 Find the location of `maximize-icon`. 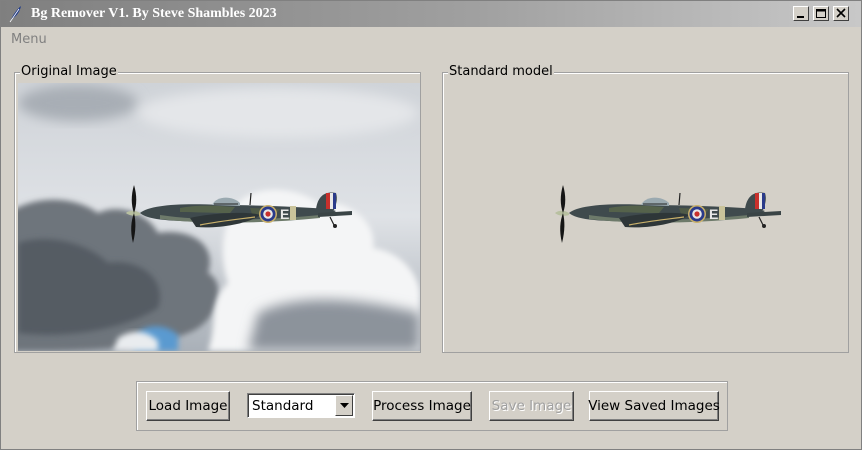

maximize-icon is located at coordinates (821, 13).